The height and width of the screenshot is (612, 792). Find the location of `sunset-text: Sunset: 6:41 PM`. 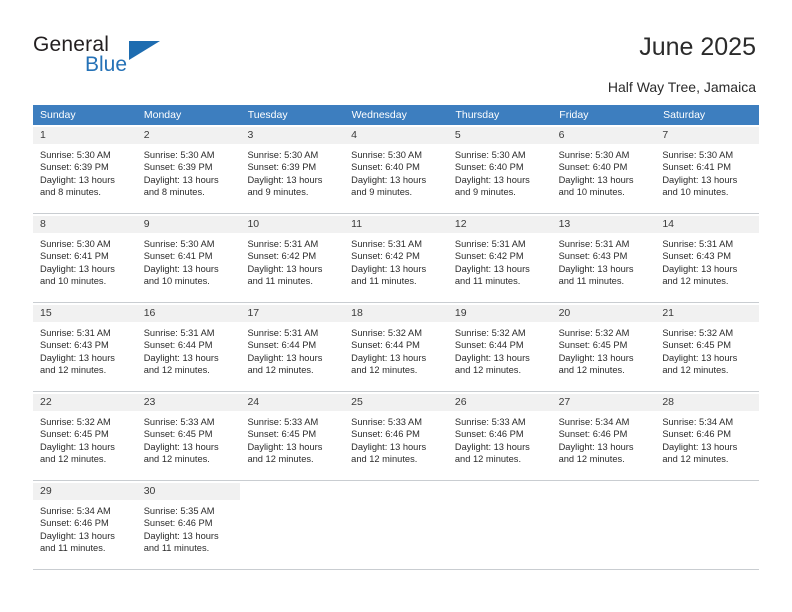

sunset-text: Sunset: 6:41 PM is located at coordinates (697, 167).